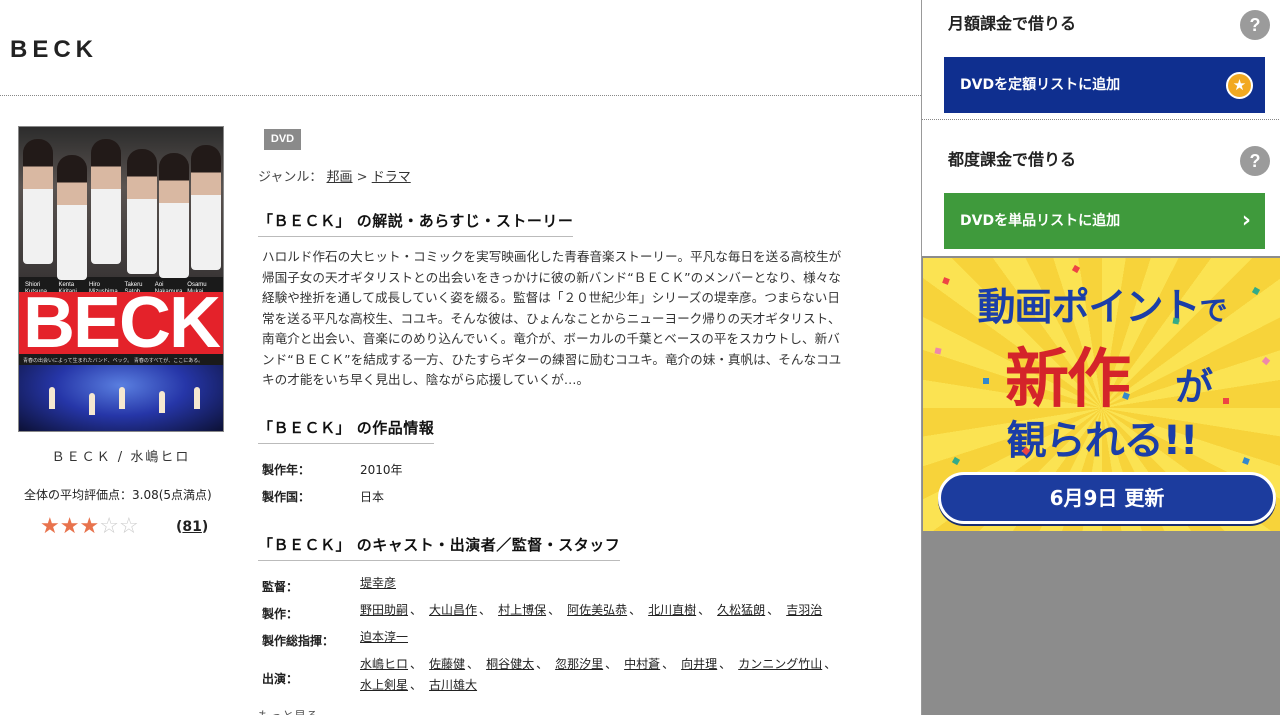  What do you see at coordinates (522, 610) in the screenshot?
I see `producer-link: 村上博保` at bounding box center [522, 610].